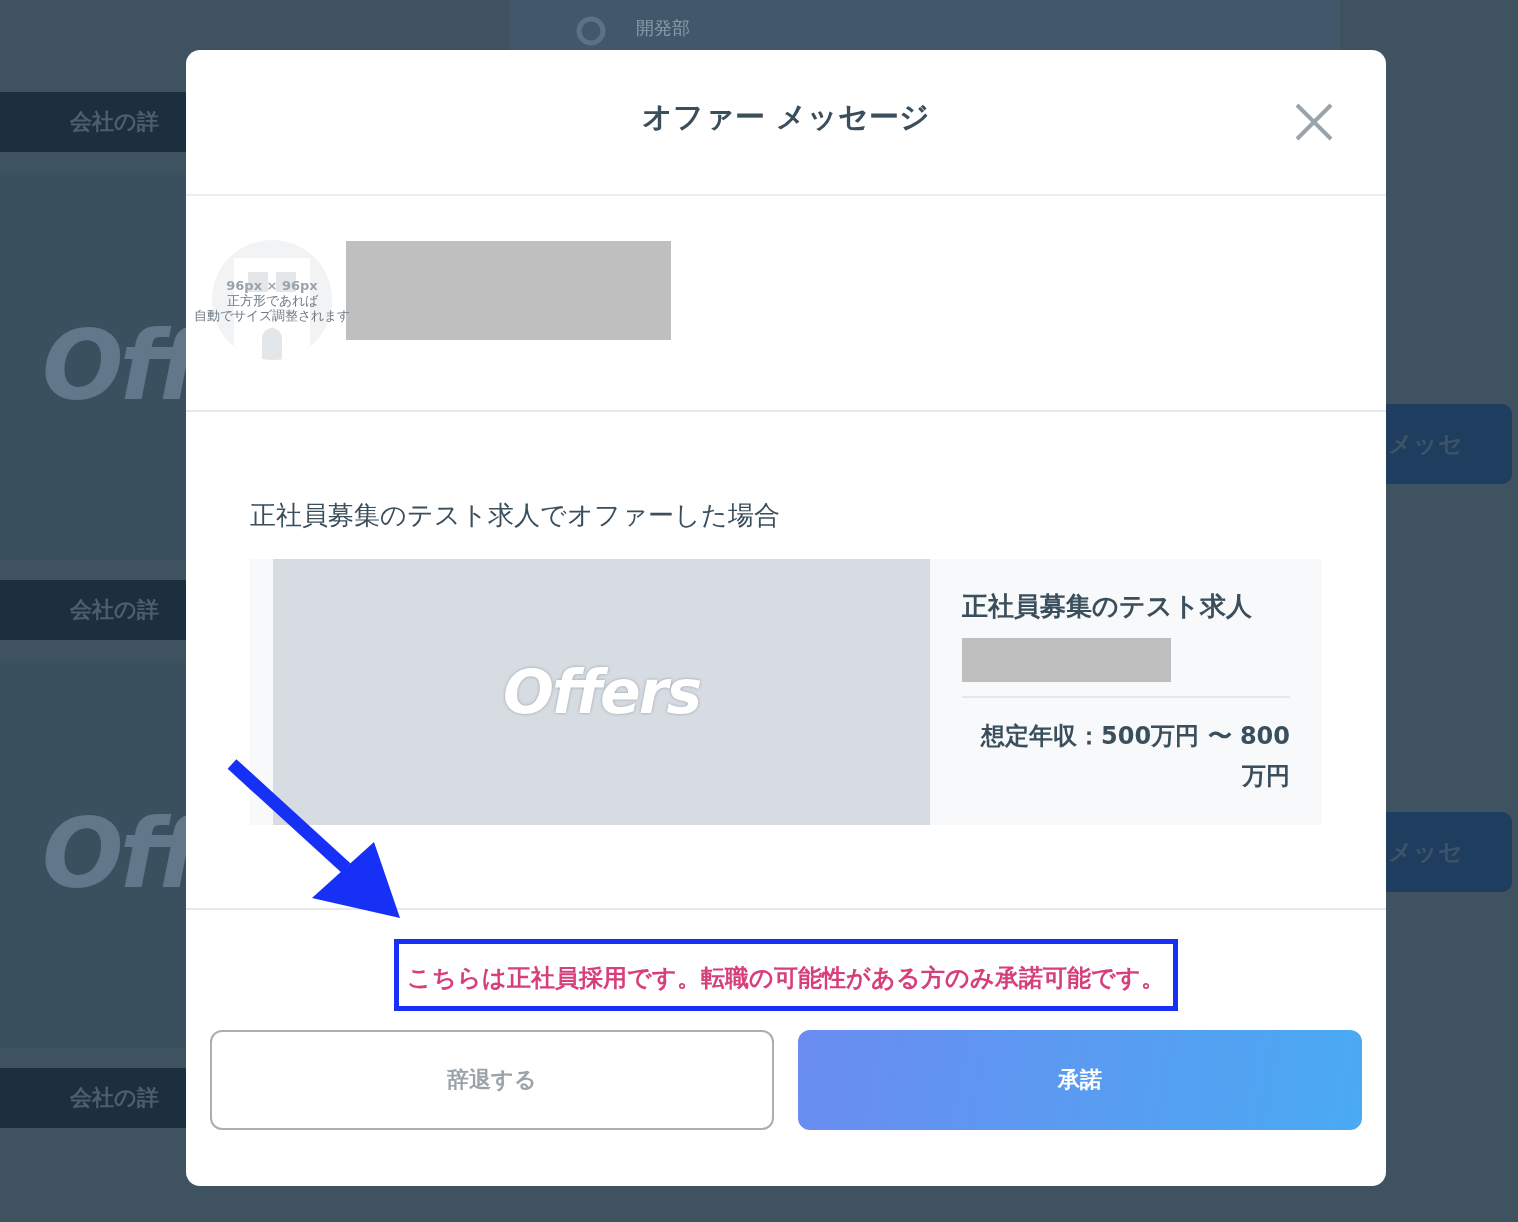 Image resolution: width=1518 pixels, height=1222 pixels. Describe the element at coordinates (1080, 1080) in the screenshot. I see `accept-button: 承諾` at that location.